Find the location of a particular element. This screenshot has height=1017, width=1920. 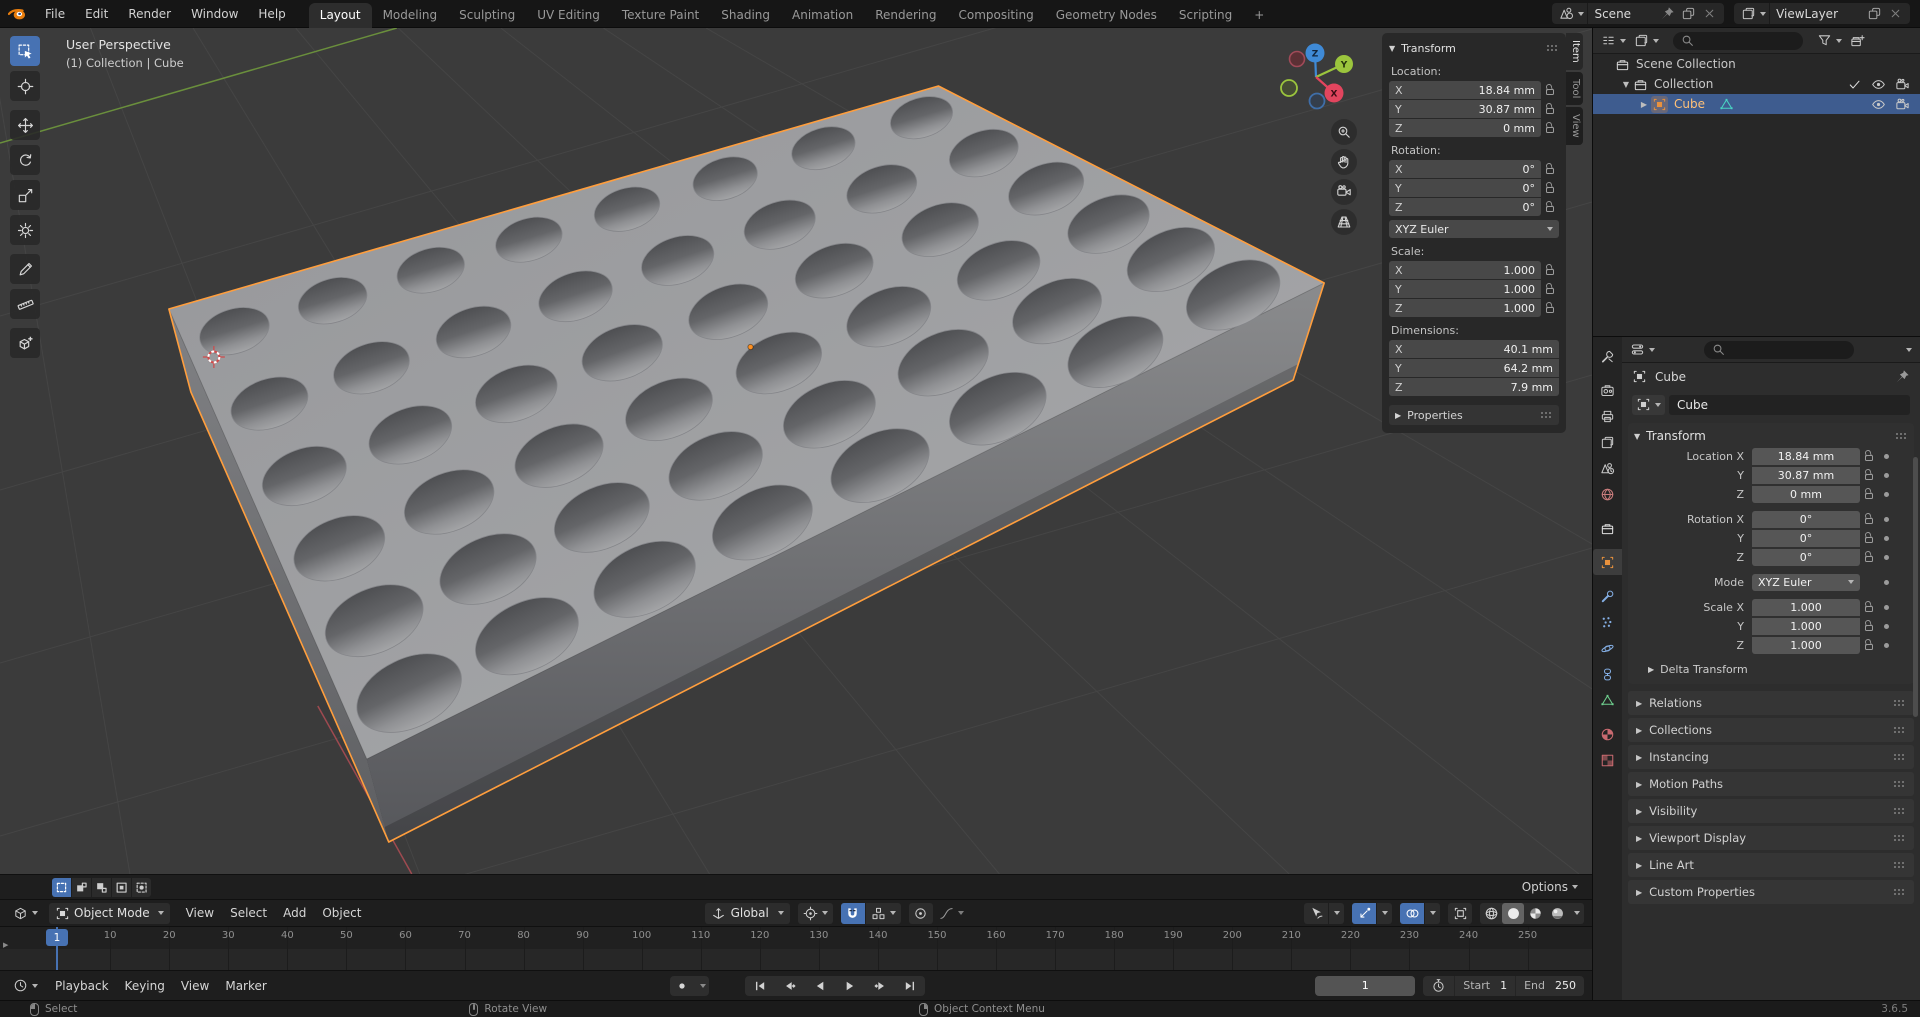

breadcrumb-object-name: Cube is located at coordinates (1670, 377).